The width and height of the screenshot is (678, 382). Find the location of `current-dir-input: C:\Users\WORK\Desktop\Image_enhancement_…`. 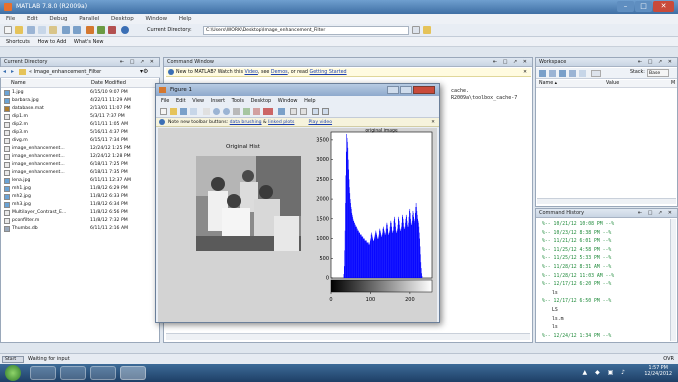

current-dir-input: C:\Users\WORK\Desktop\Image_enhancement_… is located at coordinates (306, 30).